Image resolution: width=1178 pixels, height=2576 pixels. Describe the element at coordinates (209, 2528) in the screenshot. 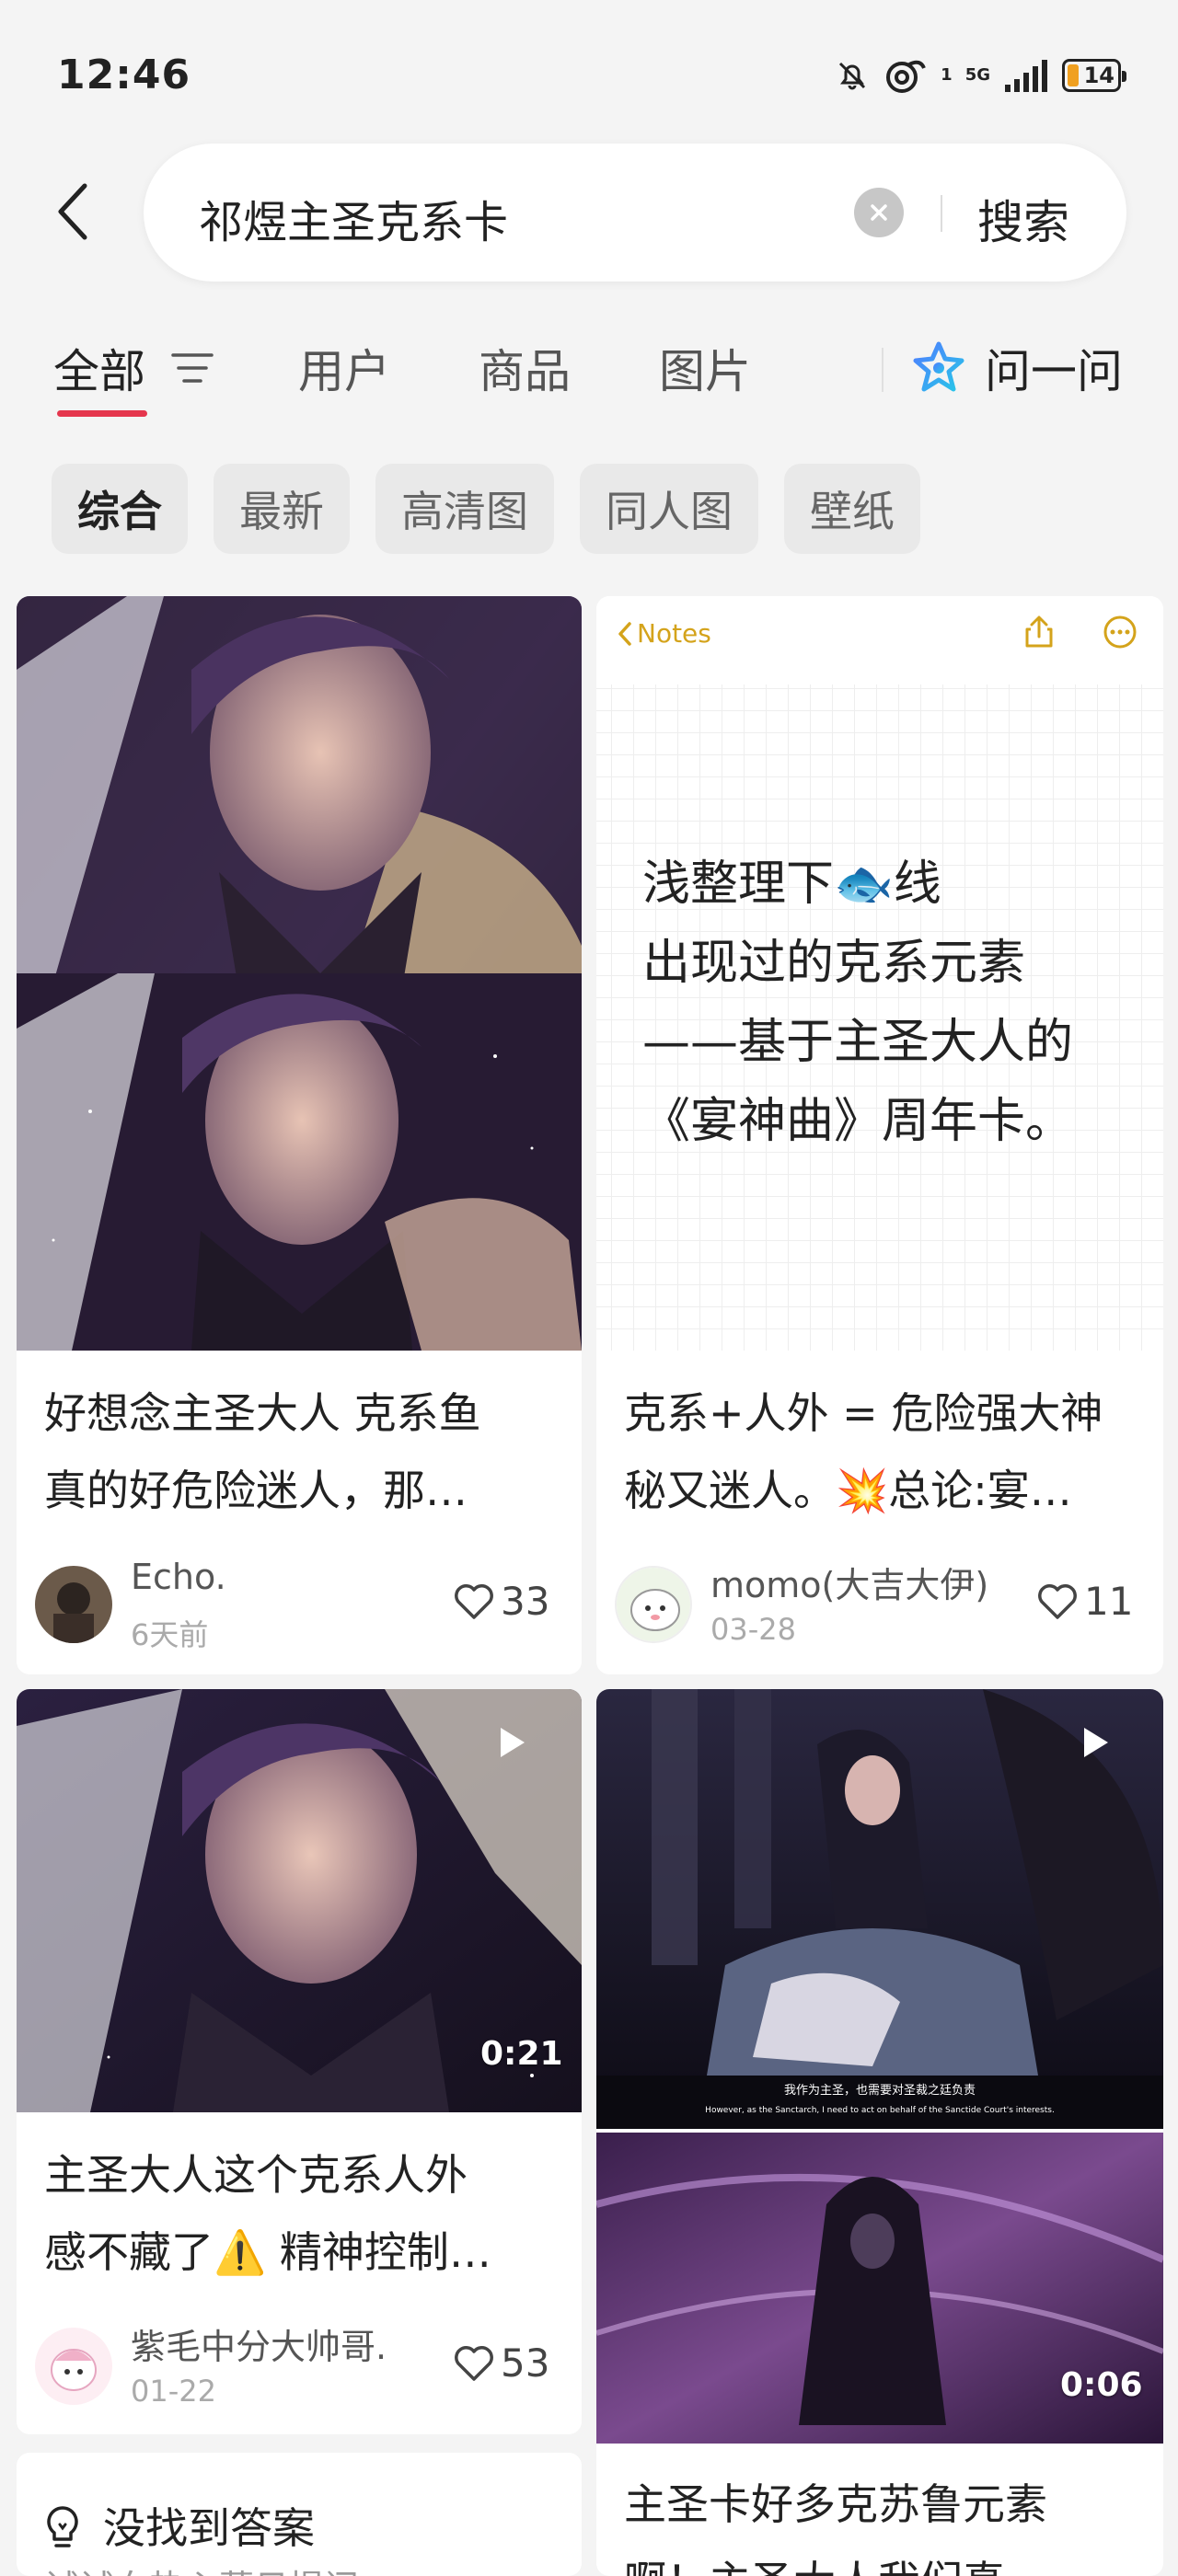

I see `no-answer-title: 没找到答案` at that location.